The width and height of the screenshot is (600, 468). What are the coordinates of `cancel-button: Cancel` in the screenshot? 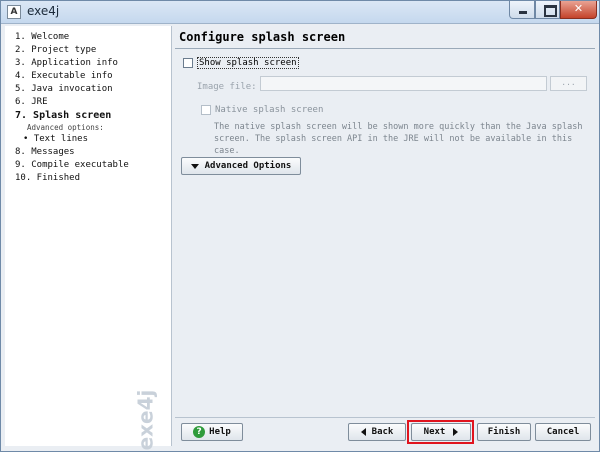 It's located at (563, 432).